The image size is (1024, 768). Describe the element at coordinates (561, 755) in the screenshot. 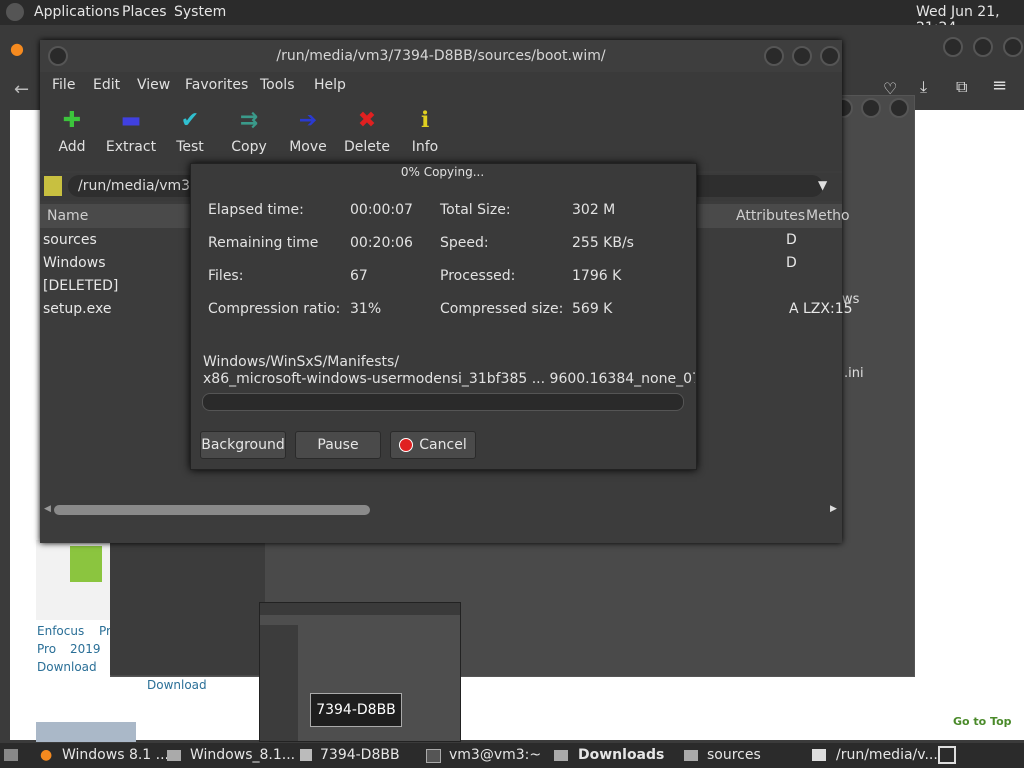

I see `downloads-folder-icon` at that location.